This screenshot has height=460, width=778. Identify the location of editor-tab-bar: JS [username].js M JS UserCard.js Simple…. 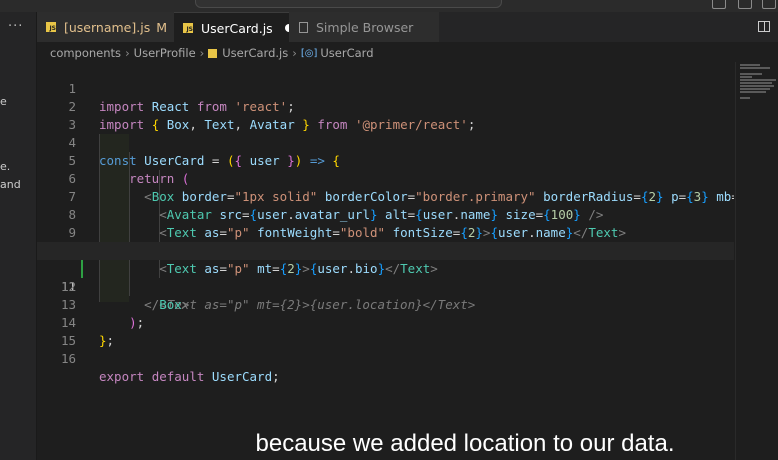
(407, 27).